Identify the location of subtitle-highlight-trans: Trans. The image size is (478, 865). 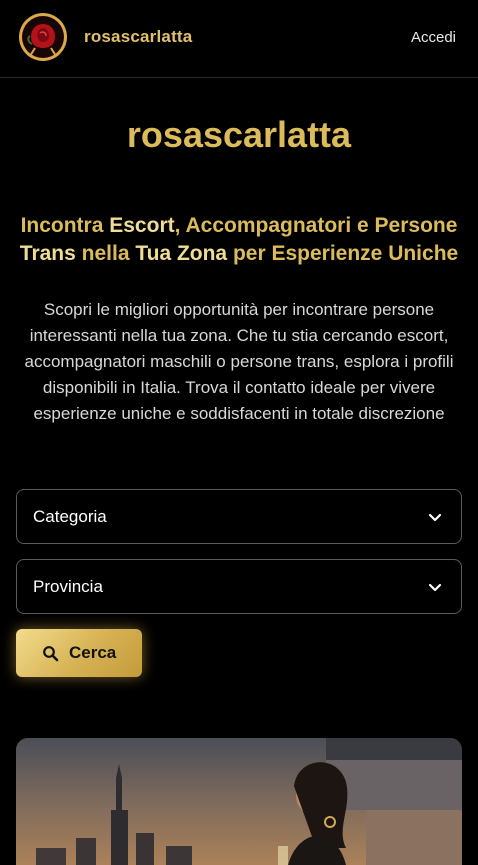
(47, 253).